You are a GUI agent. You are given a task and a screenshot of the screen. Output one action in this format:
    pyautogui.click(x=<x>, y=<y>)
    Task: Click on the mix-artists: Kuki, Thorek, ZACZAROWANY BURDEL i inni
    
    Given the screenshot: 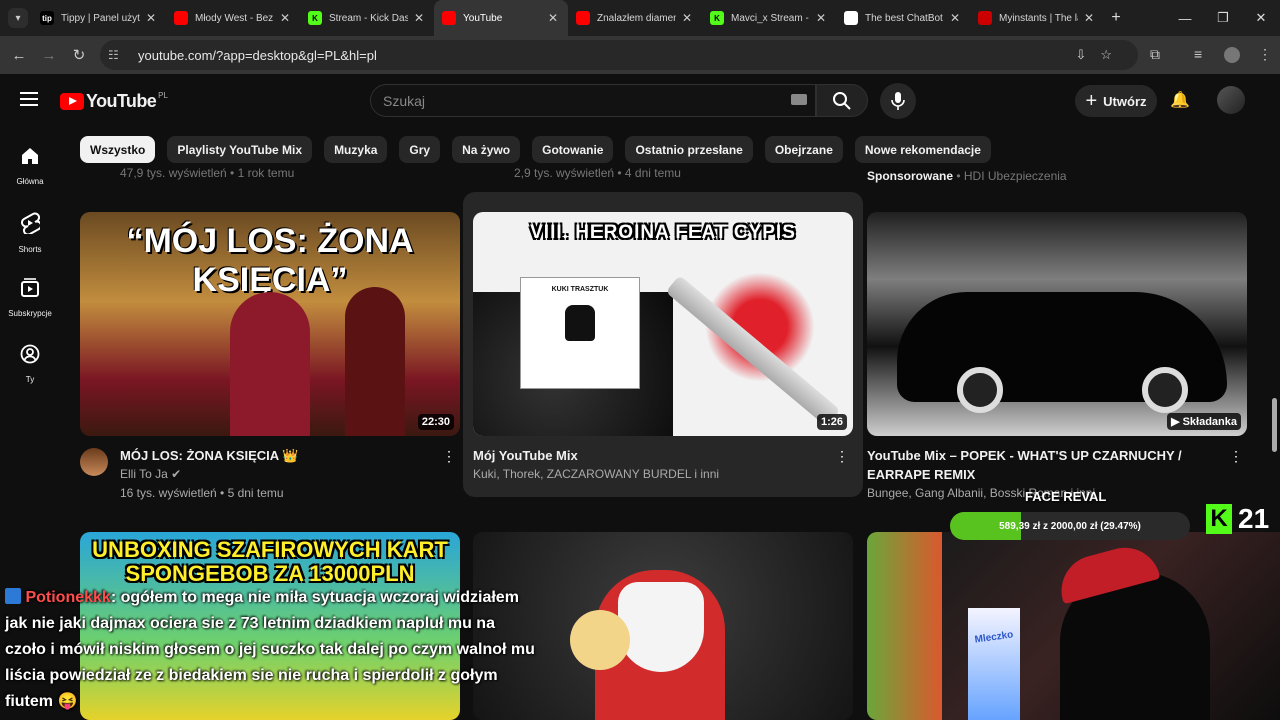 What is the action you would take?
    pyautogui.click(x=596, y=474)
    